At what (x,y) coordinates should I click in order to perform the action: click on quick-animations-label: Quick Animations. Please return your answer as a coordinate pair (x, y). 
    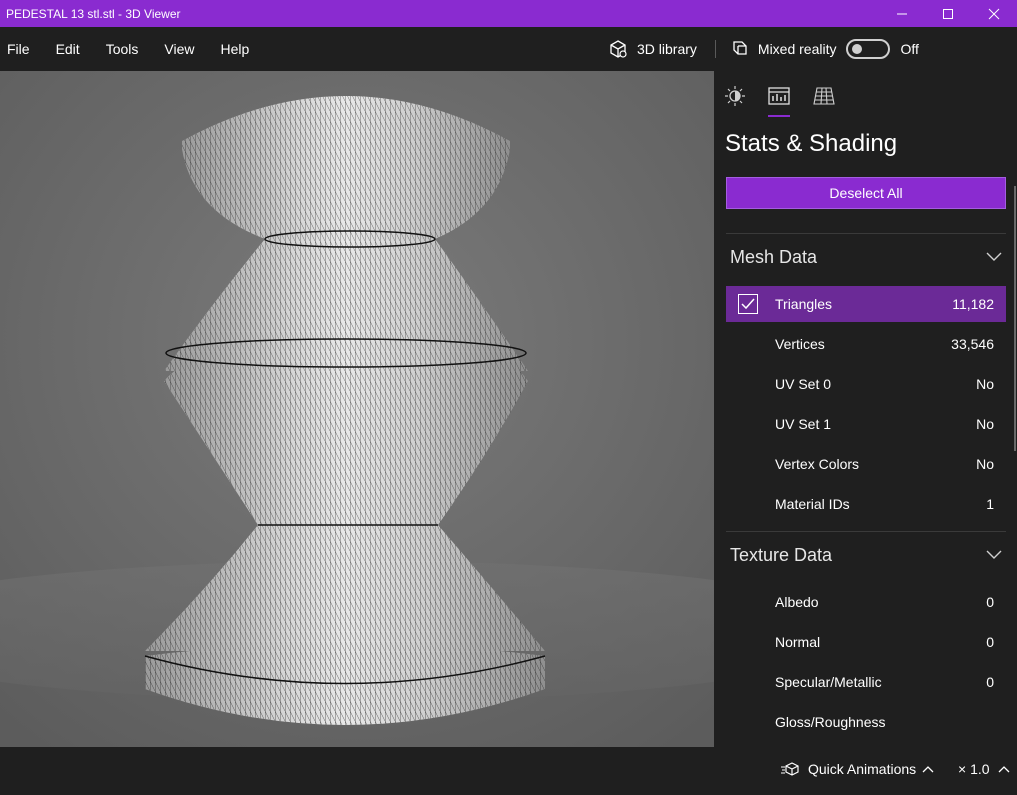
    Looking at the image, I should click on (862, 769).